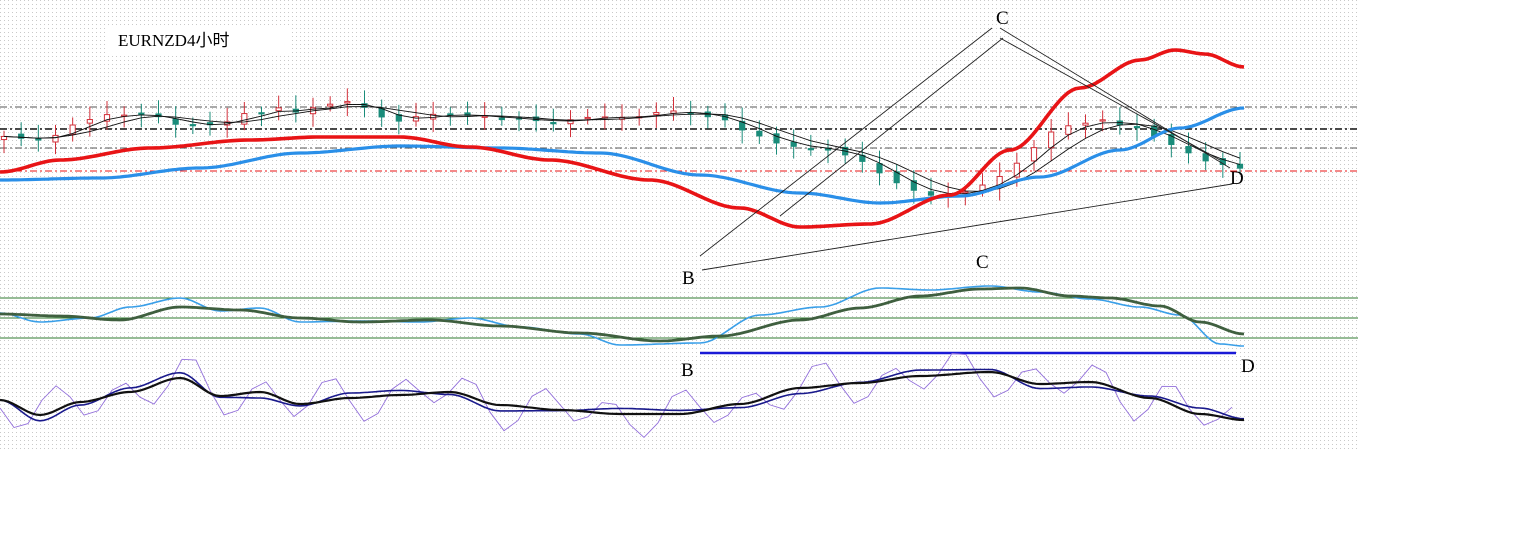 The height and width of the screenshot is (543, 1516). What do you see at coordinates (1248, 366) in the screenshot?
I see `oscillator-label-D: D` at bounding box center [1248, 366].